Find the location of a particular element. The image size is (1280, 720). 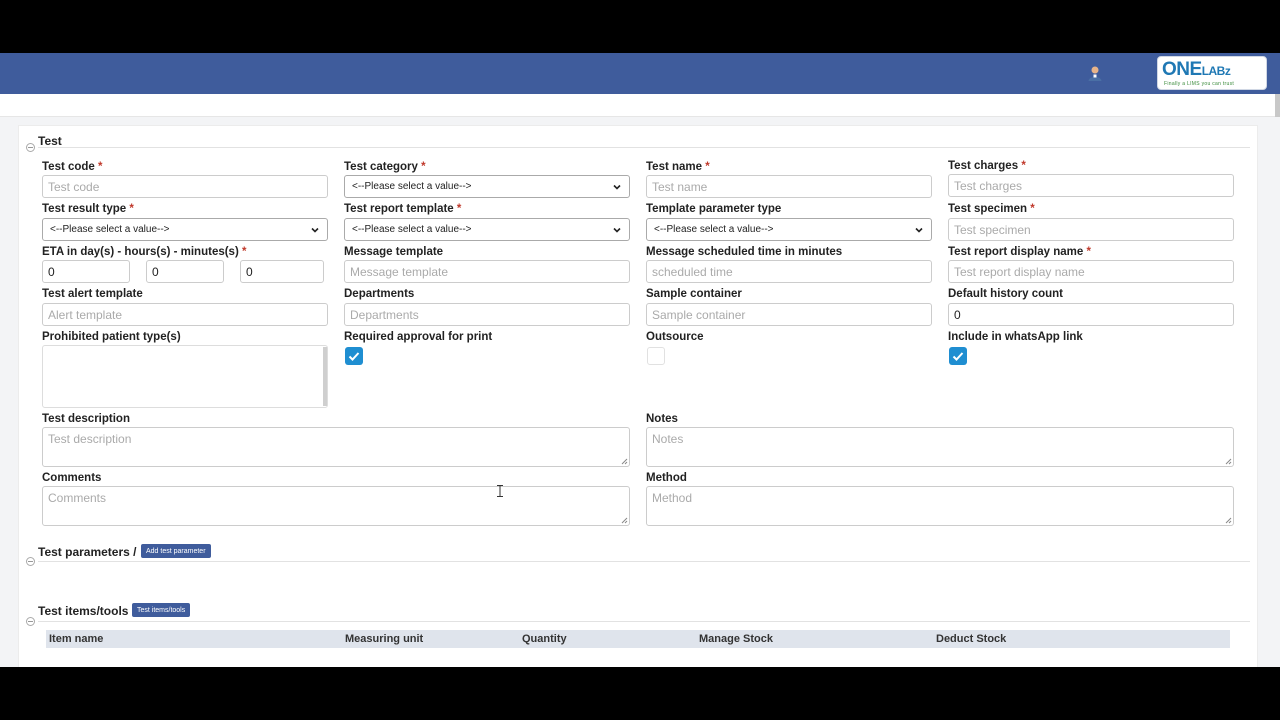

test-code-input is located at coordinates (185, 186).